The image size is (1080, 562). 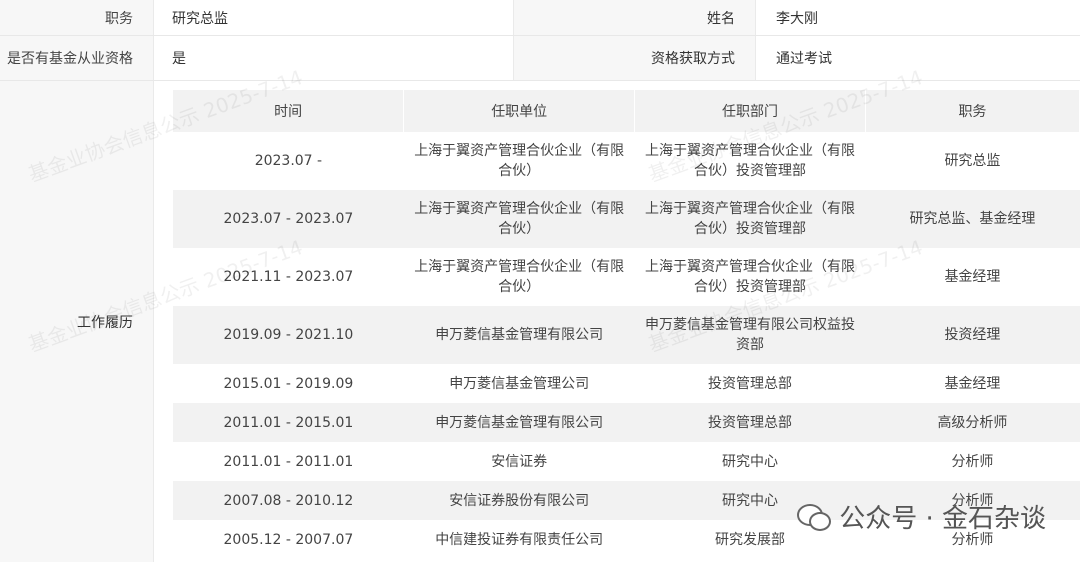 What do you see at coordinates (626, 383) in the screenshot?
I see `table-row: 2015.01 - 2019.09 申万菱信基金管理公司 投资管理总部 基金经理` at bounding box center [626, 383].